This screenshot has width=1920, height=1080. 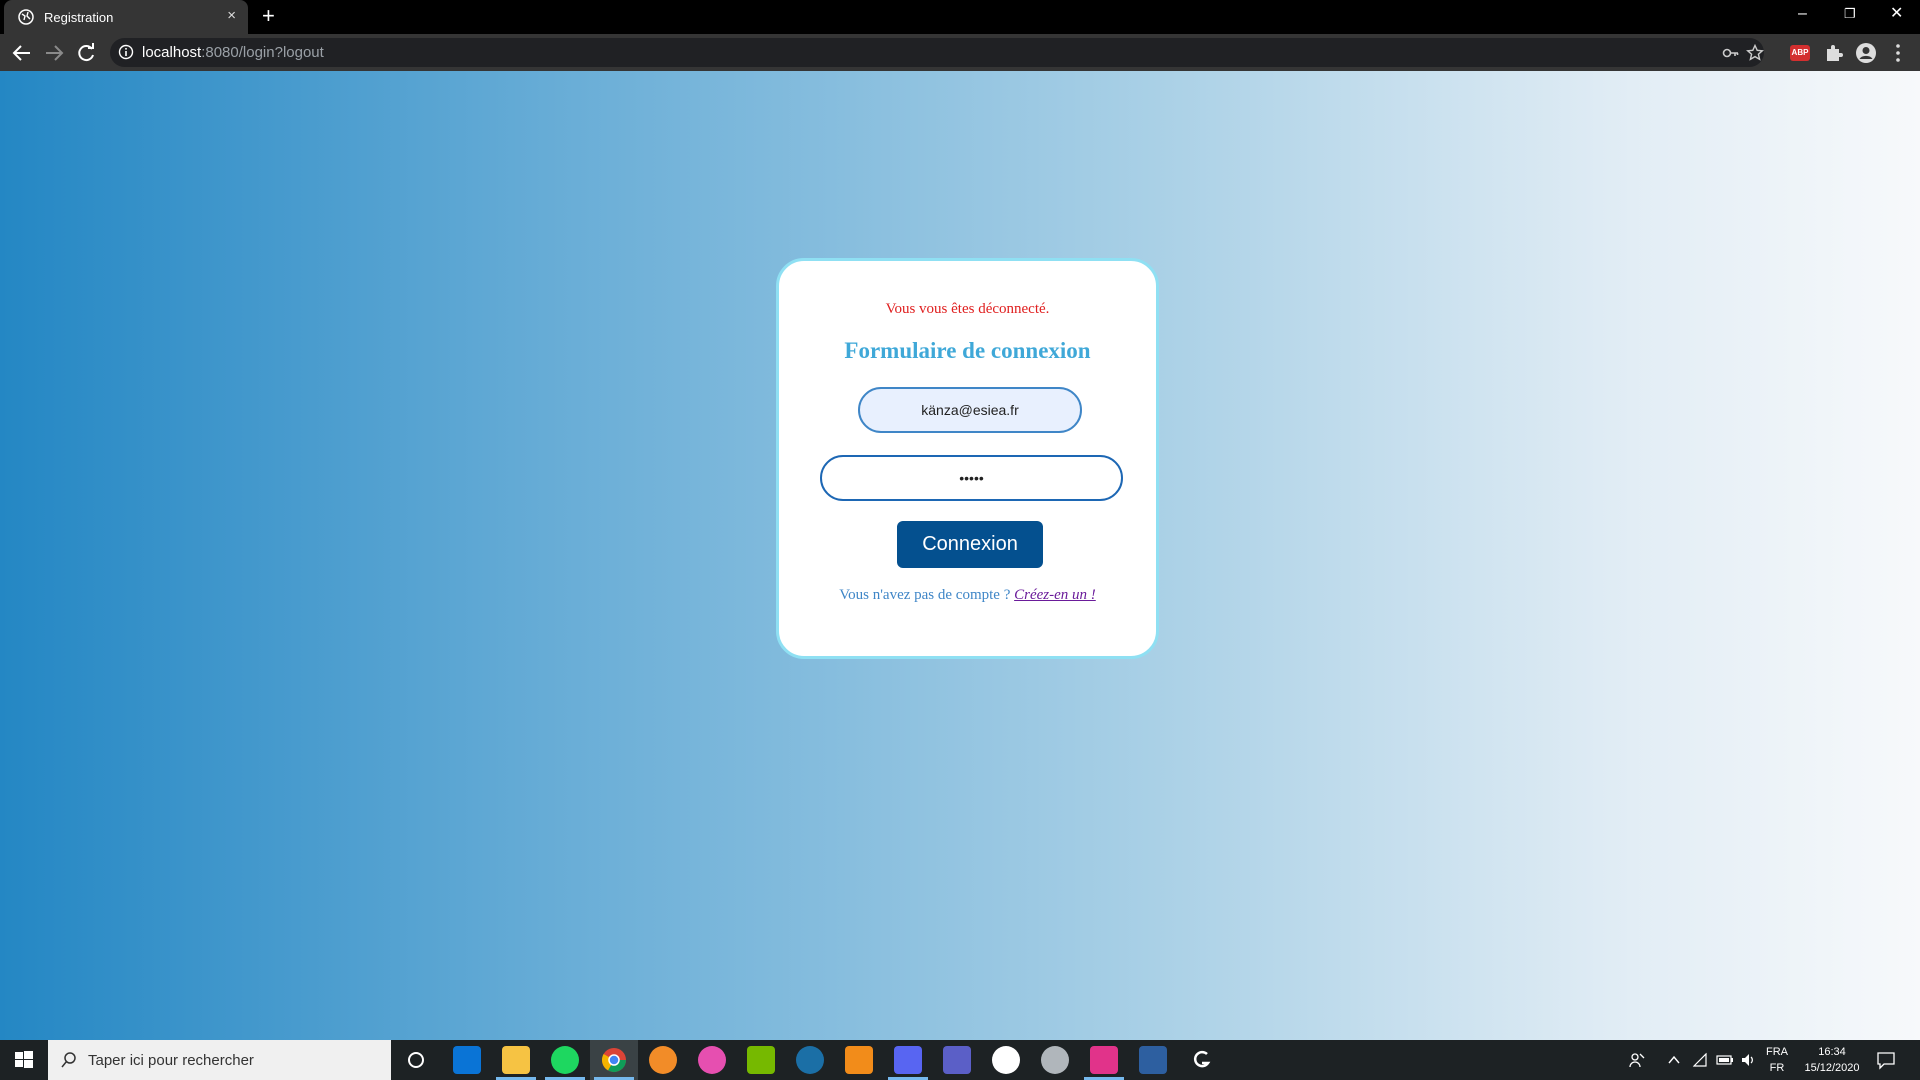 I want to click on discord-icon, so click(x=908, y=1060).